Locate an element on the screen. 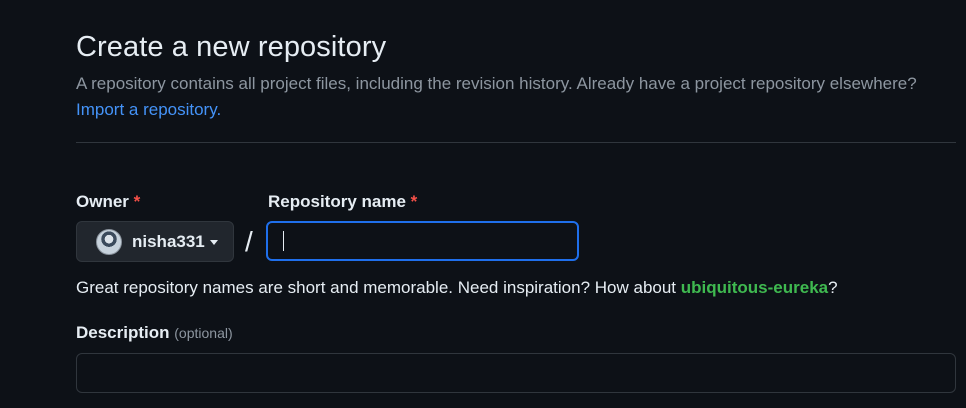 The height and width of the screenshot is (408, 966). divider is located at coordinates (516, 142).